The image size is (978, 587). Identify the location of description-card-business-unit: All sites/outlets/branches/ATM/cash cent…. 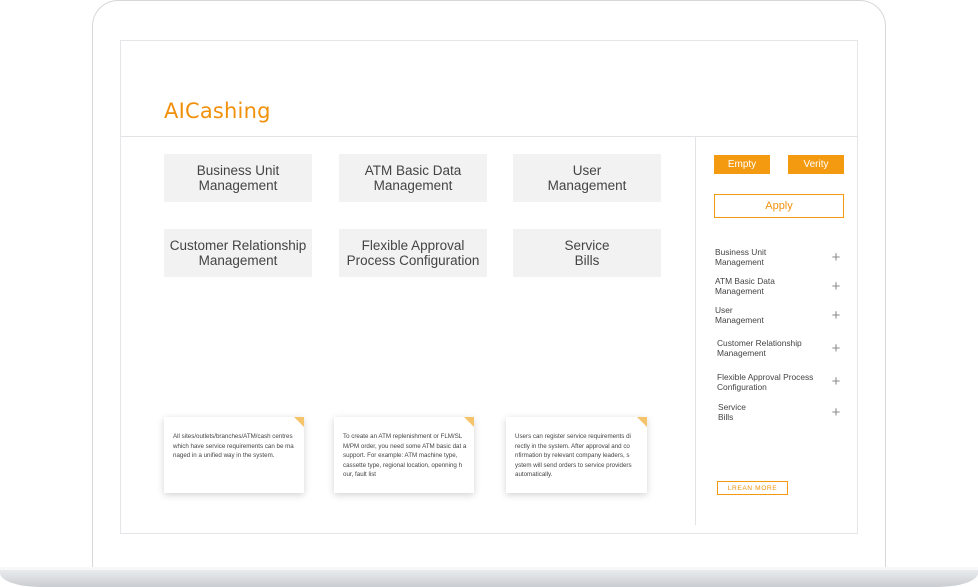
(234, 455).